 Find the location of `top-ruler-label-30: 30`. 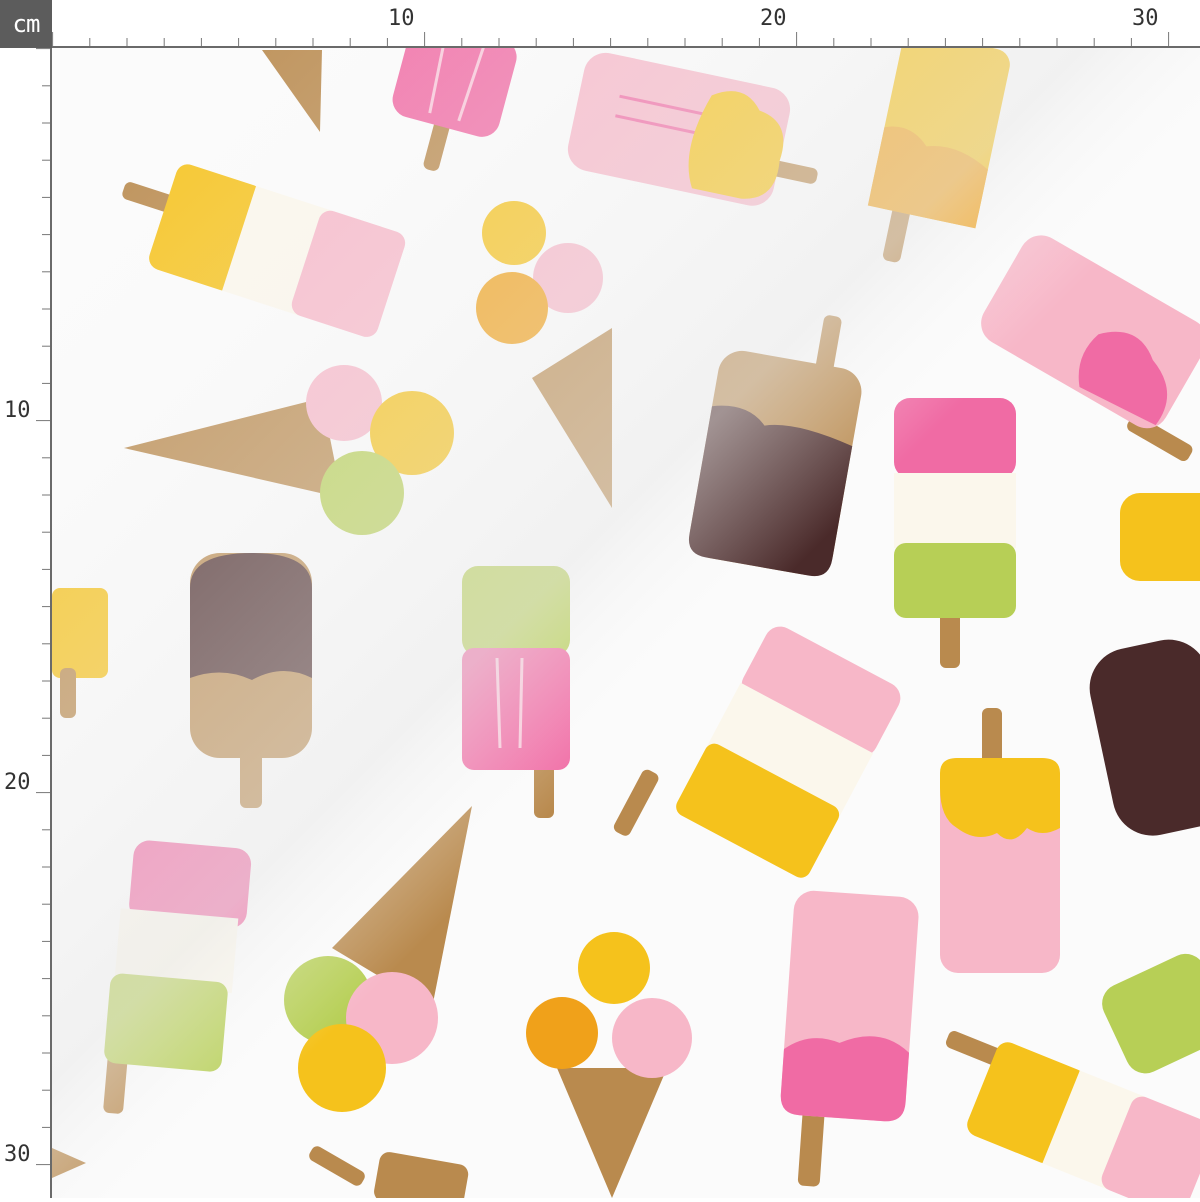

top-ruler-label-30: 30 is located at coordinates (1145, 18).